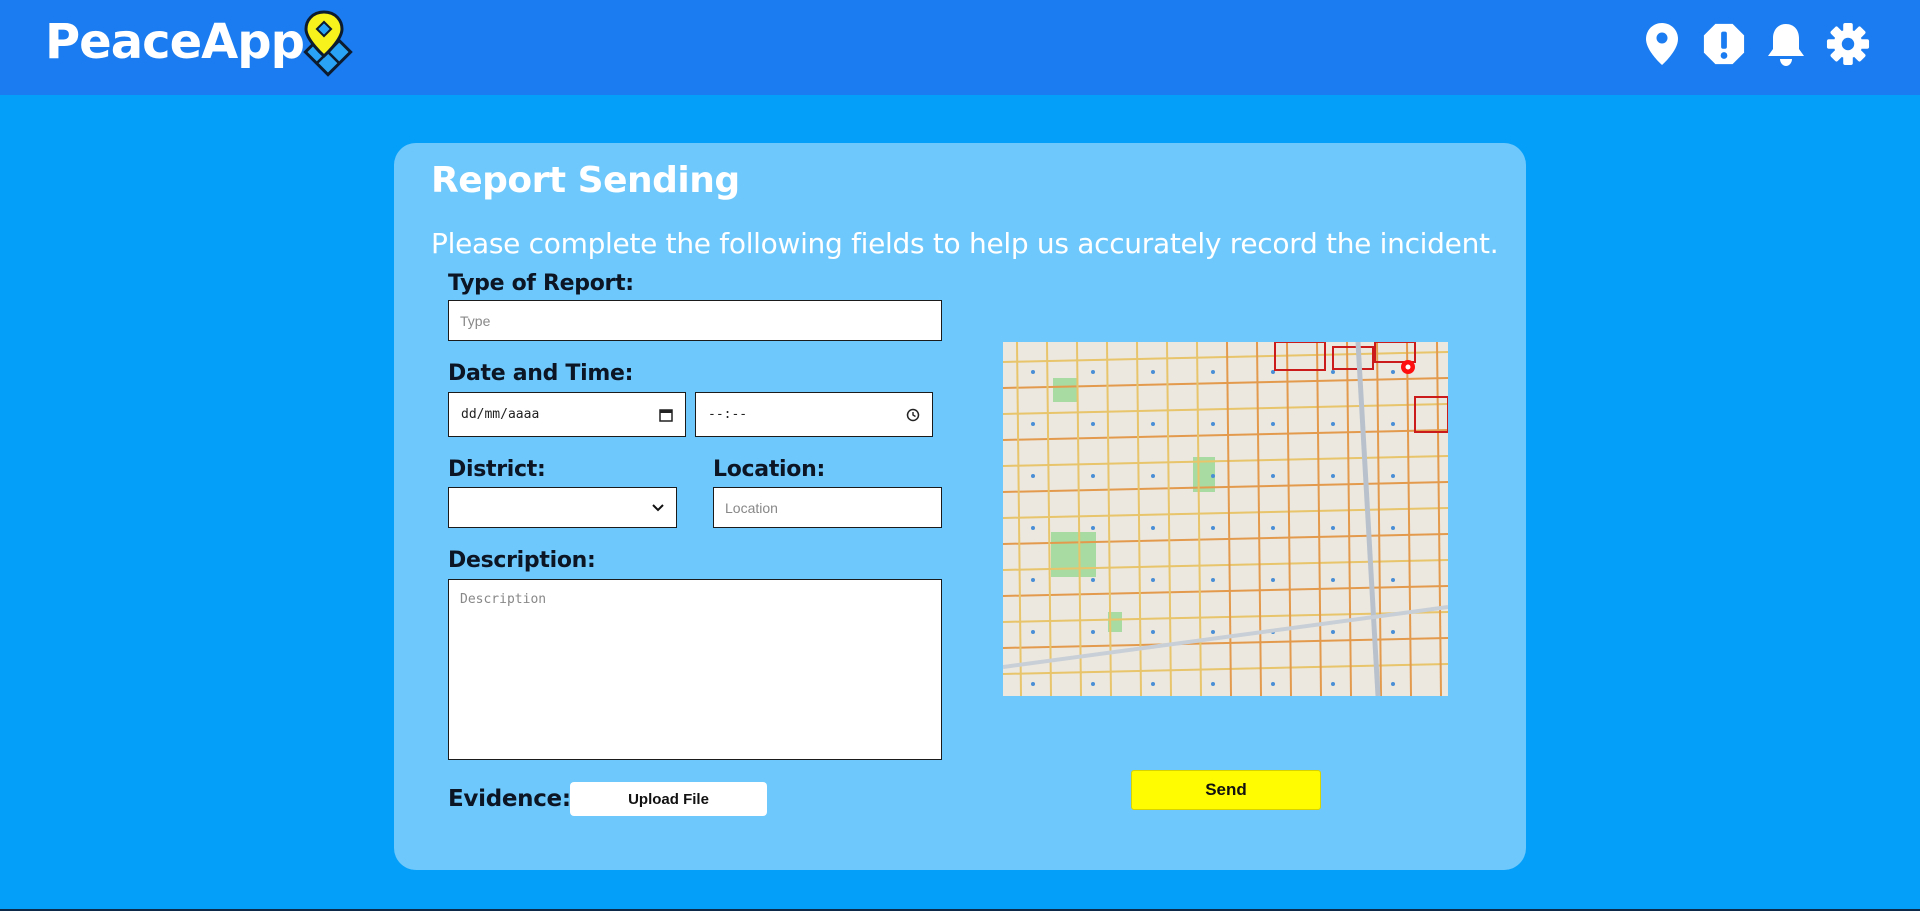 Image resolution: width=1920 pixels, height=911 pixels. I want to click on type-input, so click(695, 320).